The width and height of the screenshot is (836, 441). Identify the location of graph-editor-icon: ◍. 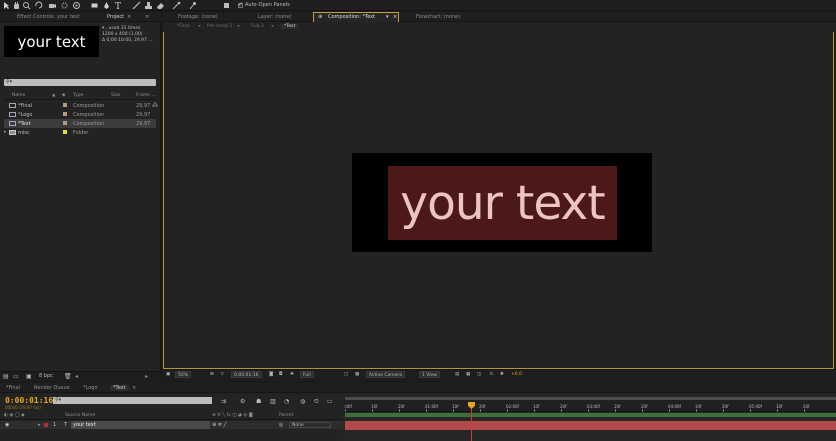
(302, 401).